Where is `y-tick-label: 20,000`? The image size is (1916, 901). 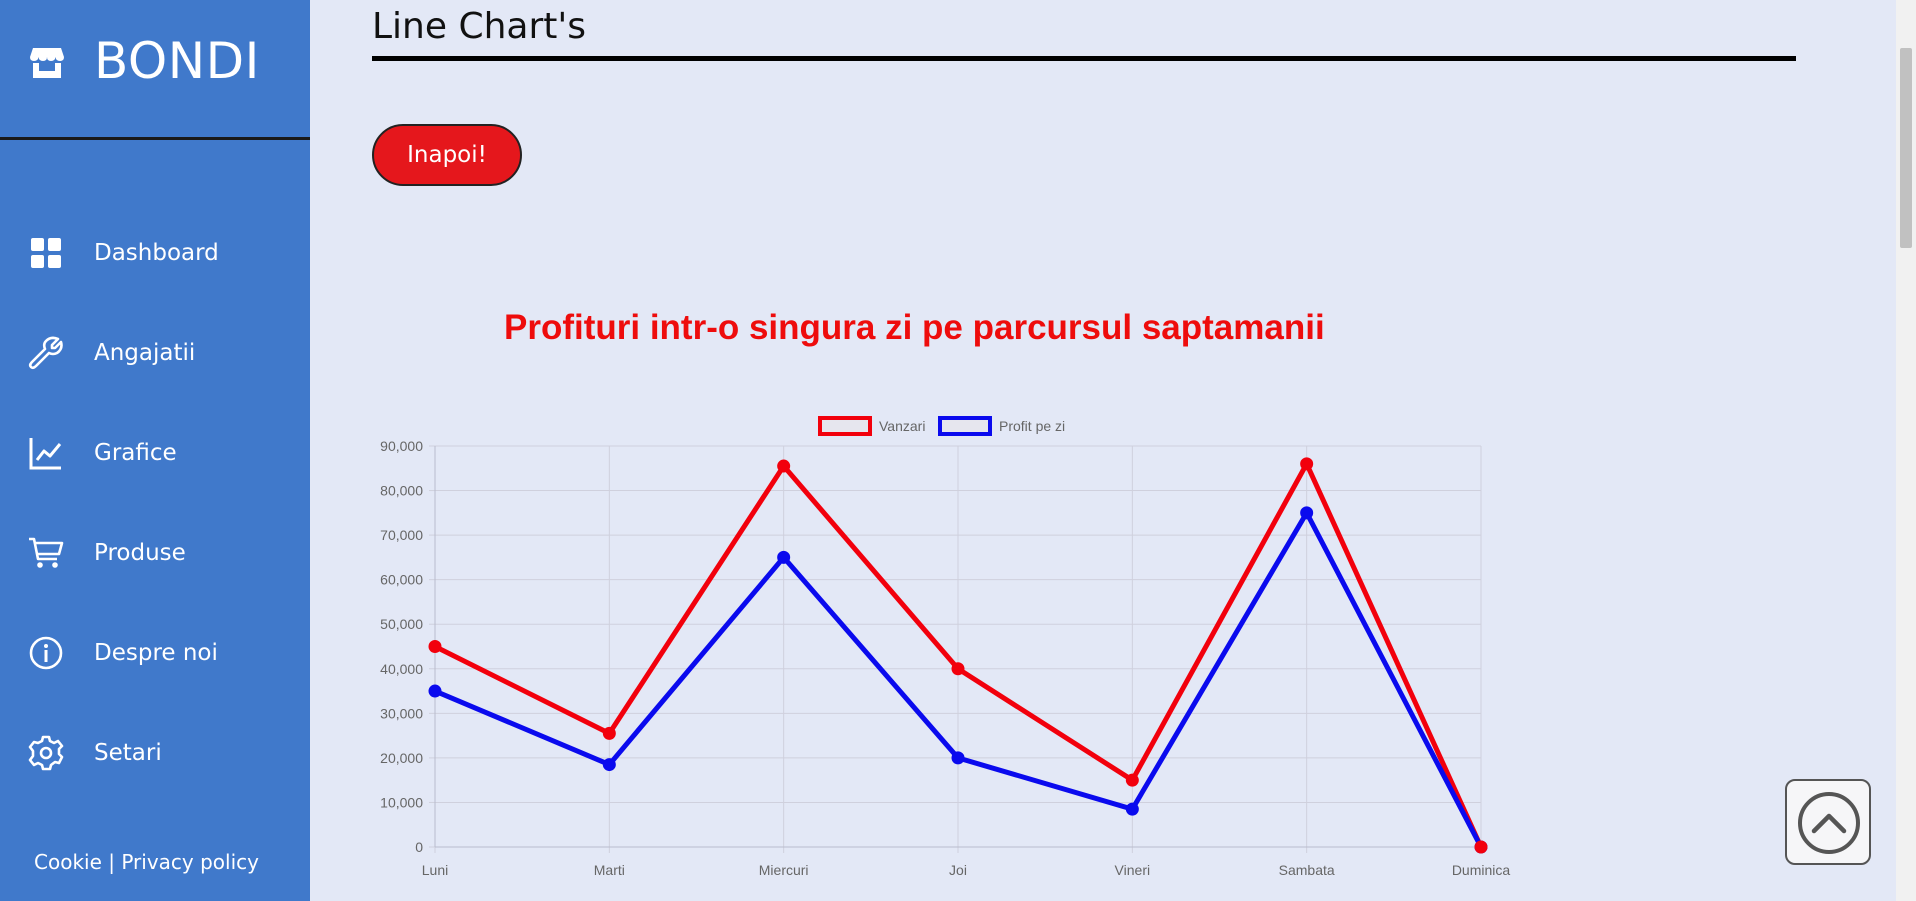
y-tick-label: 20,000 is located at coordinates (401, 758).